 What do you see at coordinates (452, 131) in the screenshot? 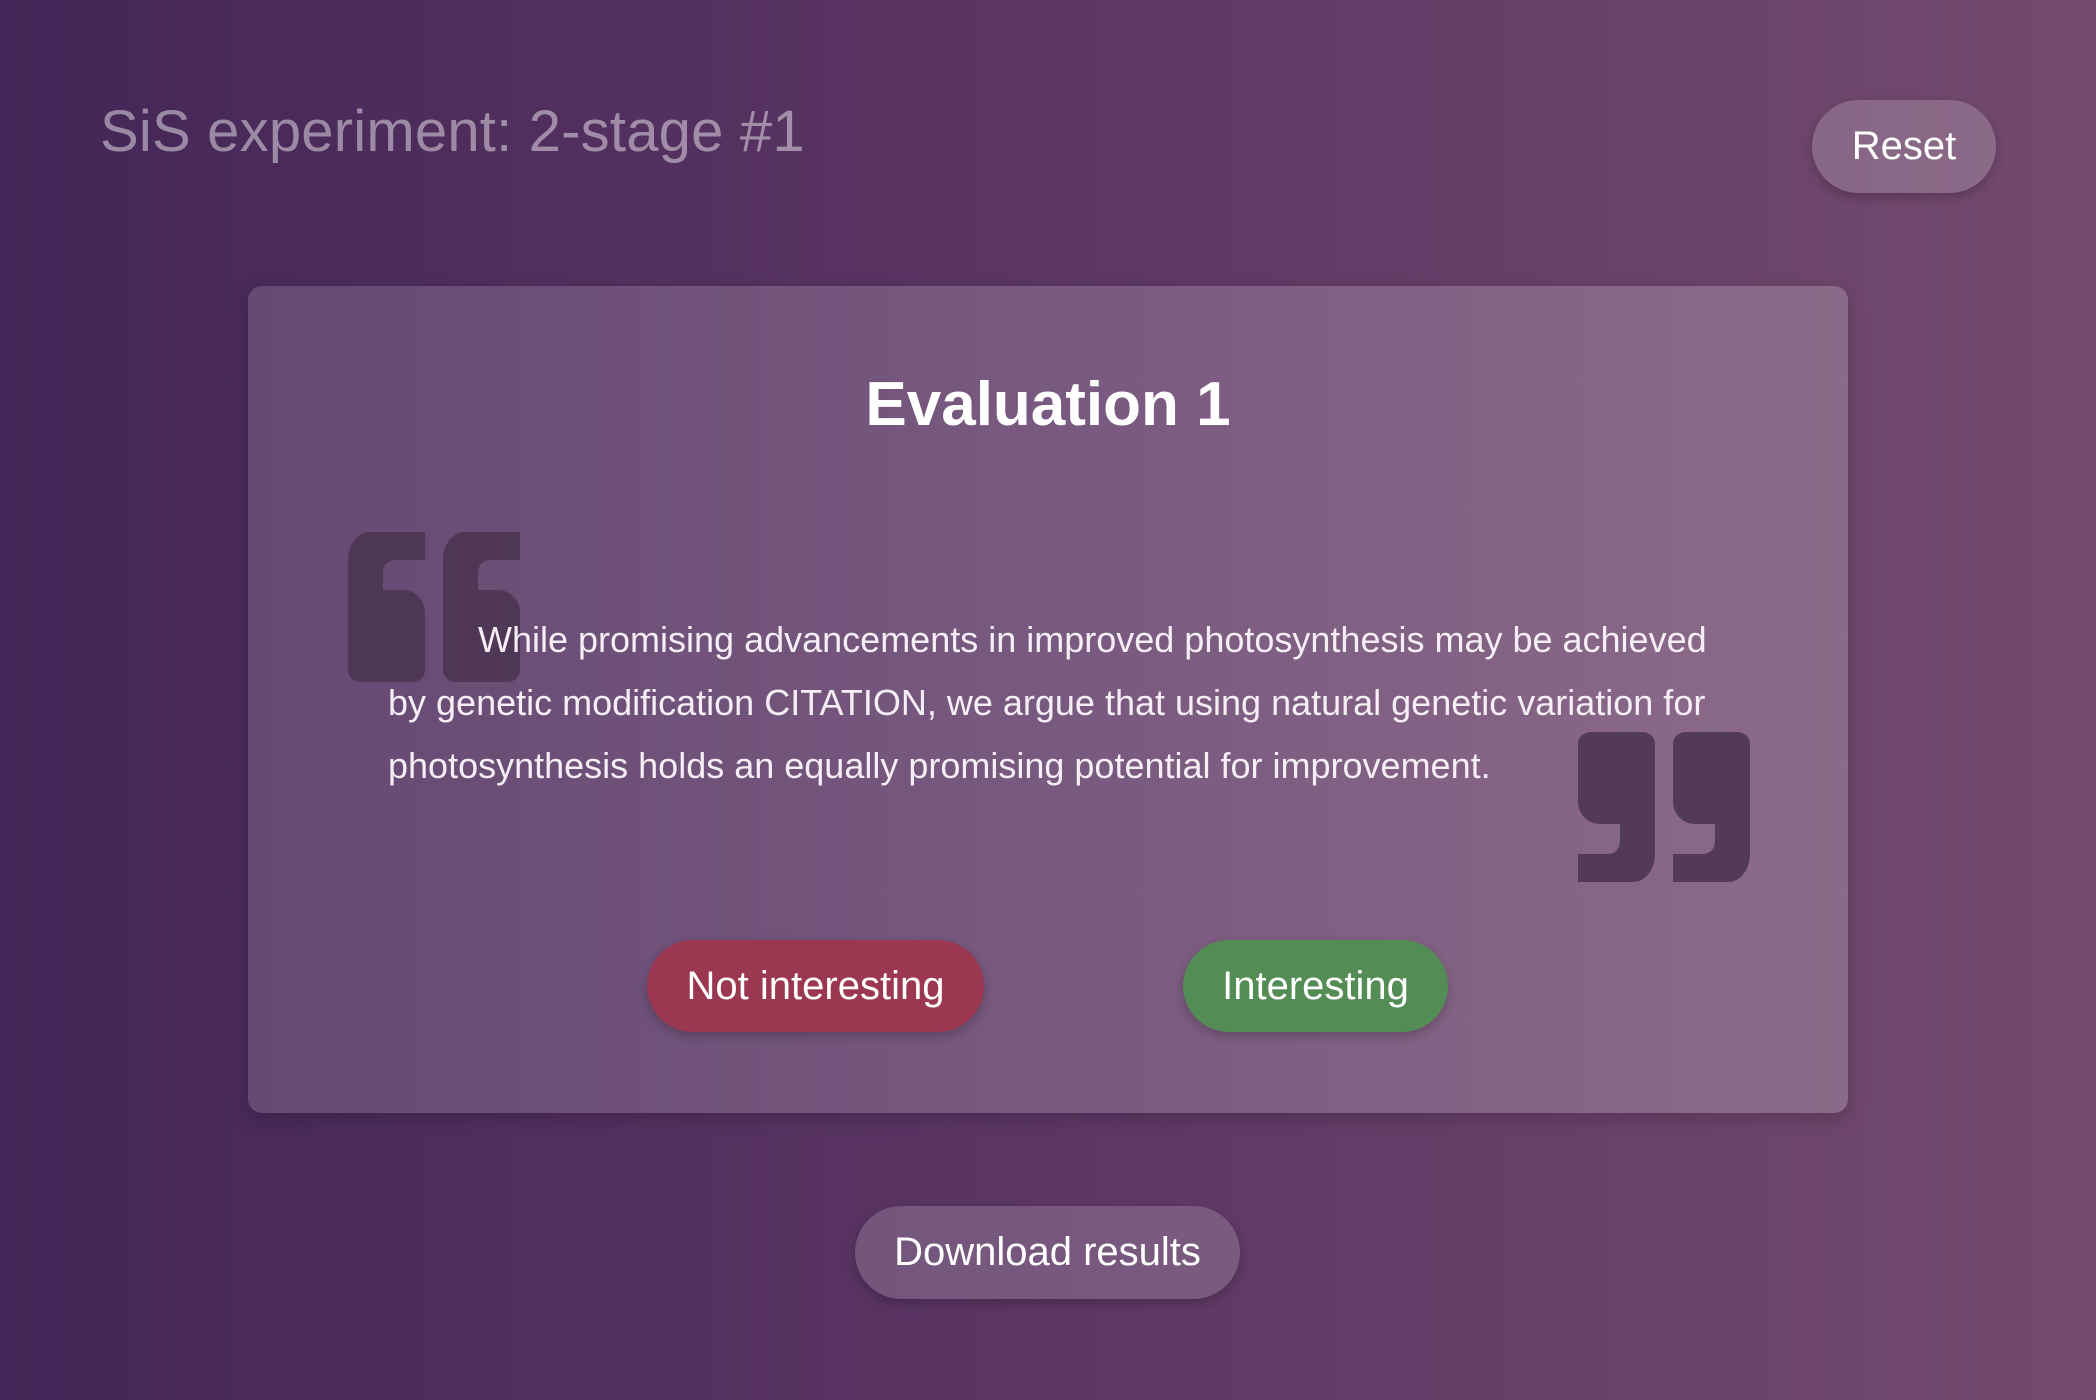
I see `page-title: SiS experiment: 2-stage #1` at bounding box center [452, 131].